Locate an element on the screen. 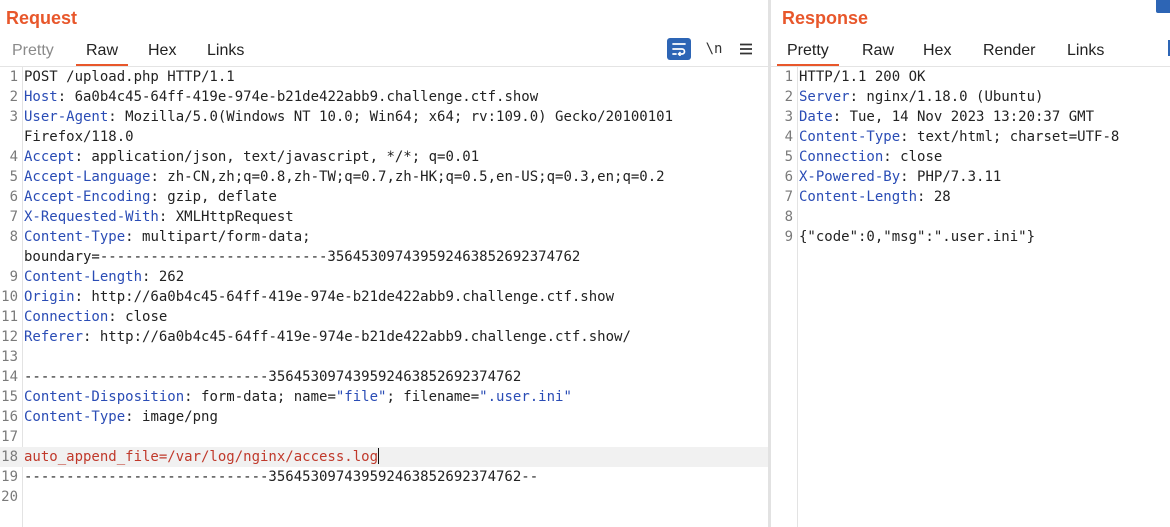  response-line: 7 Content-Length: 28 is located at coordinates (972, 197).